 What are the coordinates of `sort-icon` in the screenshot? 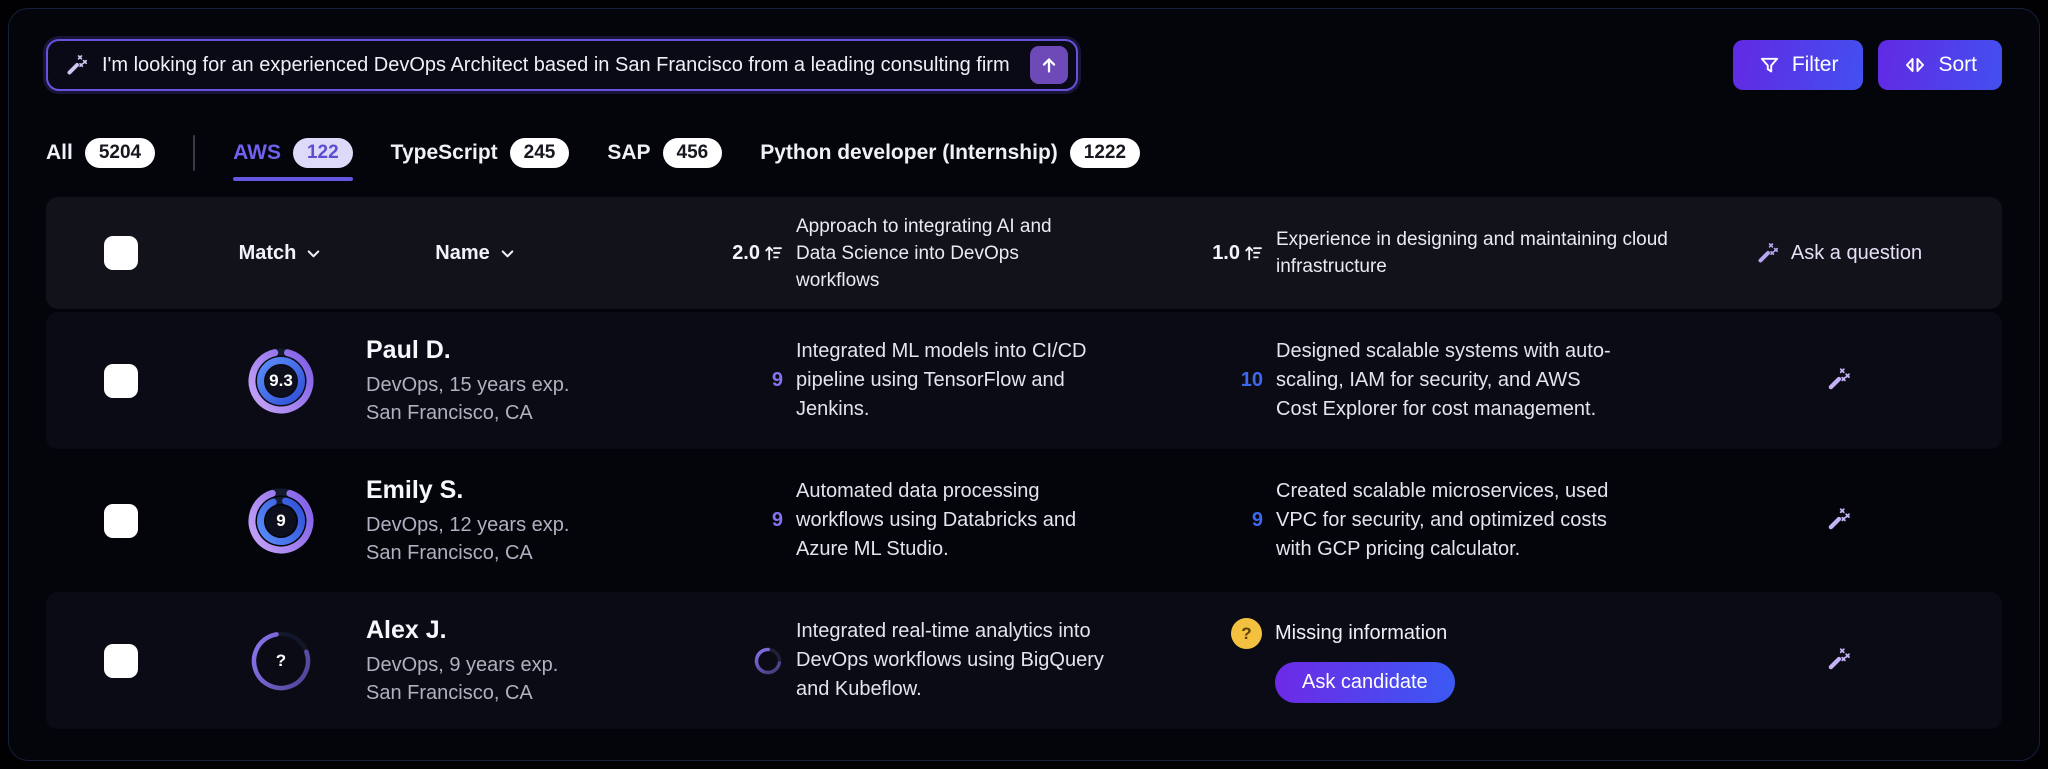 It's located at (1915, 65).